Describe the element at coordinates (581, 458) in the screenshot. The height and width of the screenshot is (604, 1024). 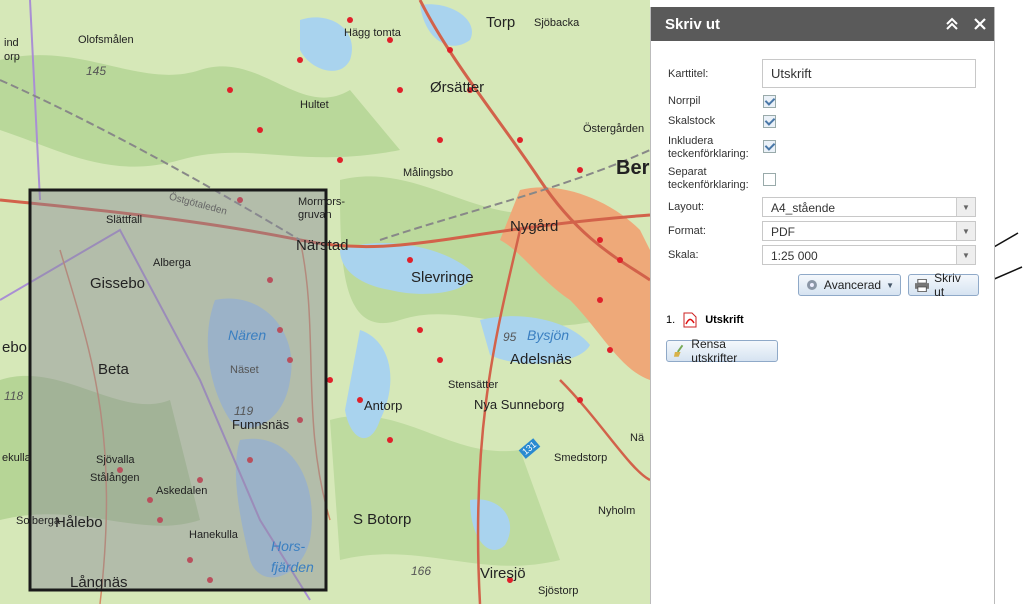
I see `map-place-label: Smedstorp` at that location.